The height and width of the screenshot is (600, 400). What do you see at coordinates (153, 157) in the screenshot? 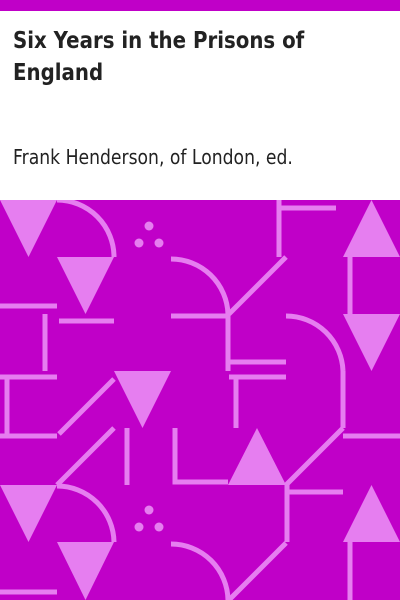
I see `book-author: Frank Henderson, of London, ed.` at bounding box center [153, 157].